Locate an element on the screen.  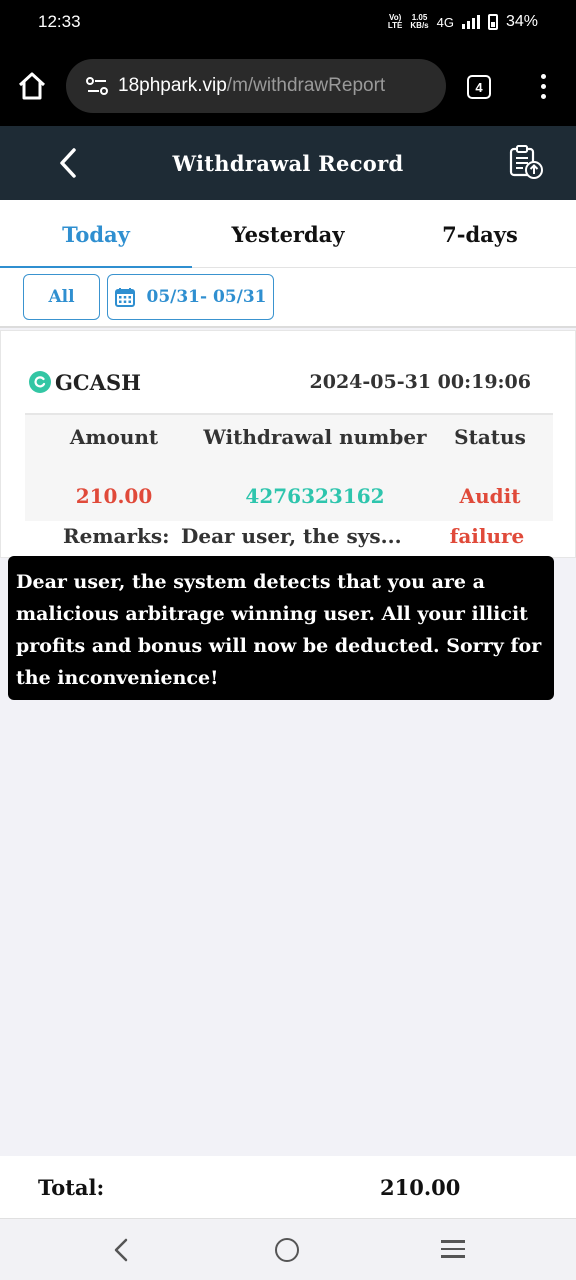
remarks-row: Remarks: Dear user, the sys... failure is located at coordinates (308, 536).